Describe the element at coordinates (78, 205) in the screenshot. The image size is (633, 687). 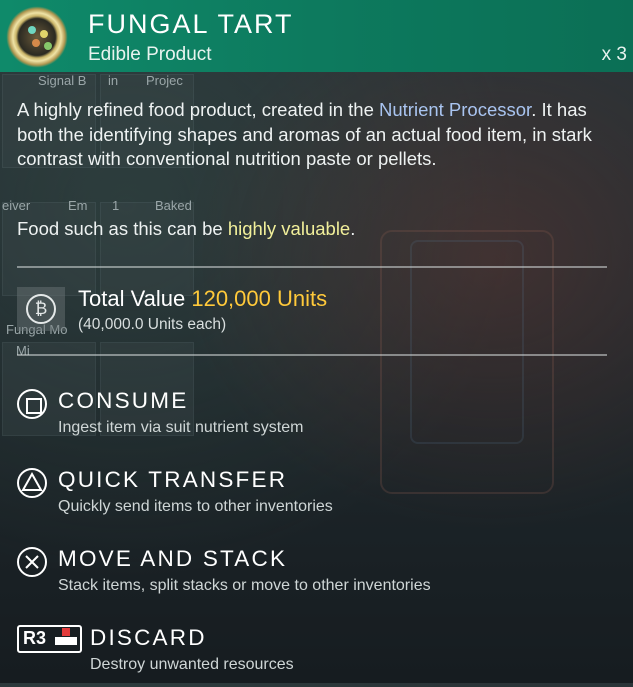
I see `background-label: Em` at that location.